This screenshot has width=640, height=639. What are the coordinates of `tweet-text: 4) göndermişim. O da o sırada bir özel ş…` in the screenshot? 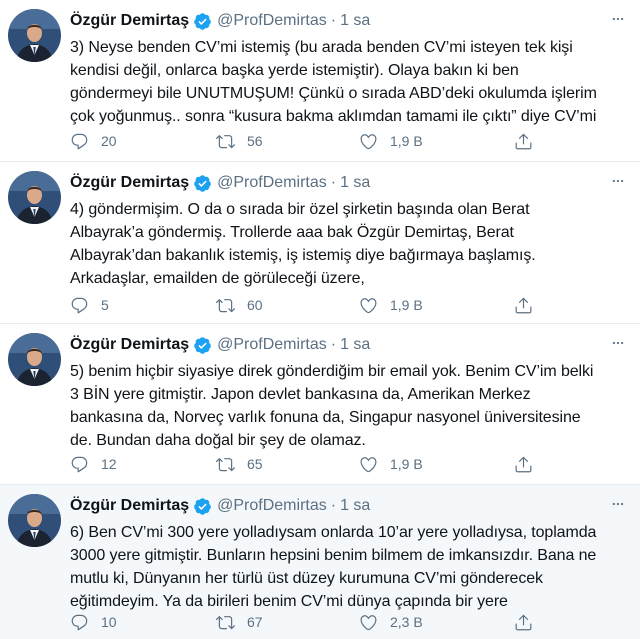 It's located at (303, 244).